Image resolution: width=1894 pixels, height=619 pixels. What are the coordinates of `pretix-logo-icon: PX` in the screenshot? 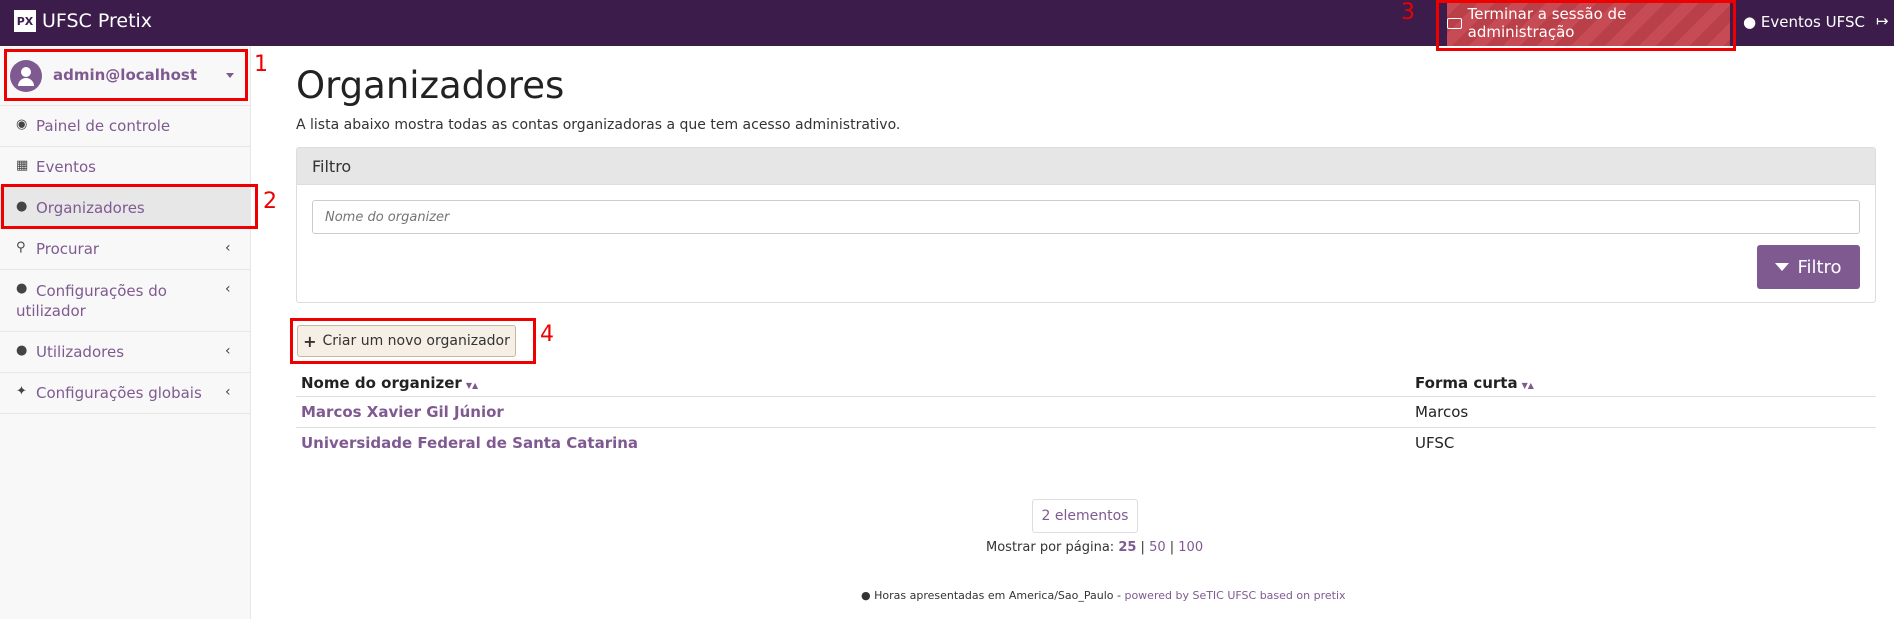 It's located at (25, 21).